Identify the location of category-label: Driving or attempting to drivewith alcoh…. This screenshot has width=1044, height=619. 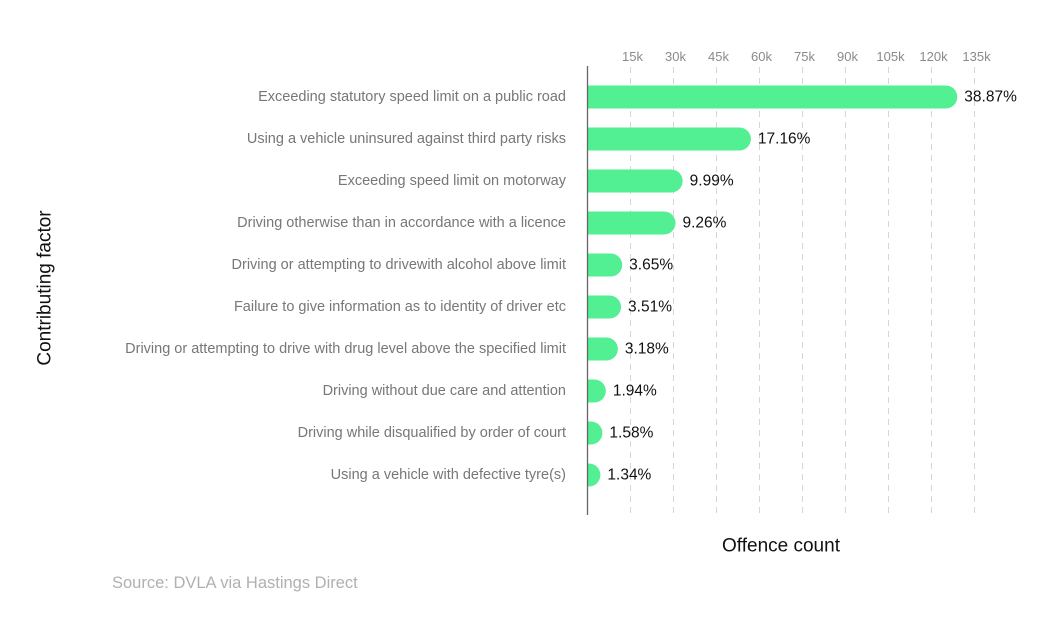
(399, 265).